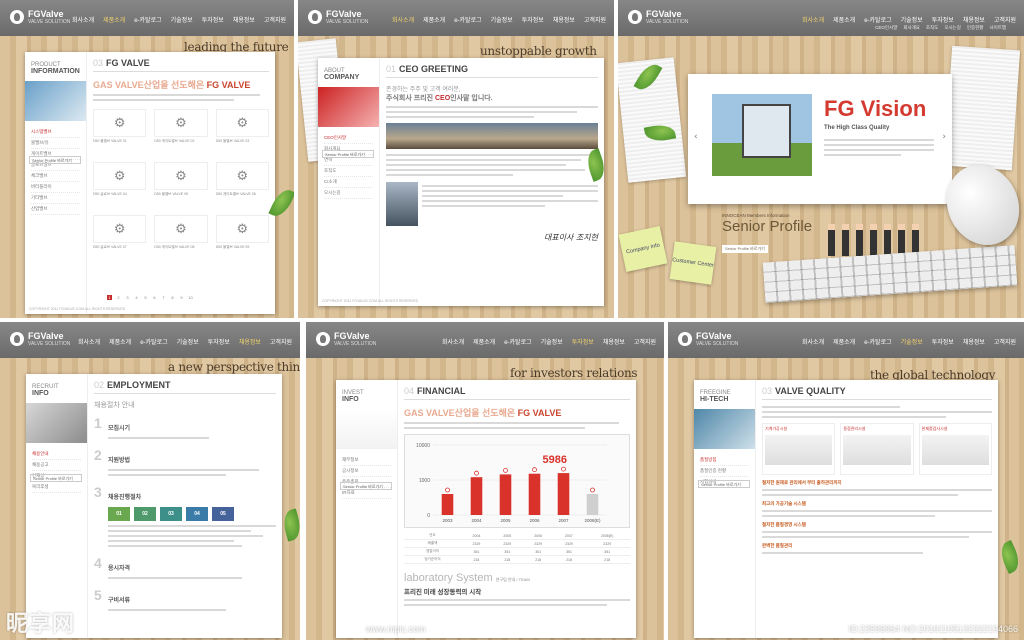 This screenshot has height=640, width=1024. I want to click on subnav-item: 사이트맵, so click(997, 28).